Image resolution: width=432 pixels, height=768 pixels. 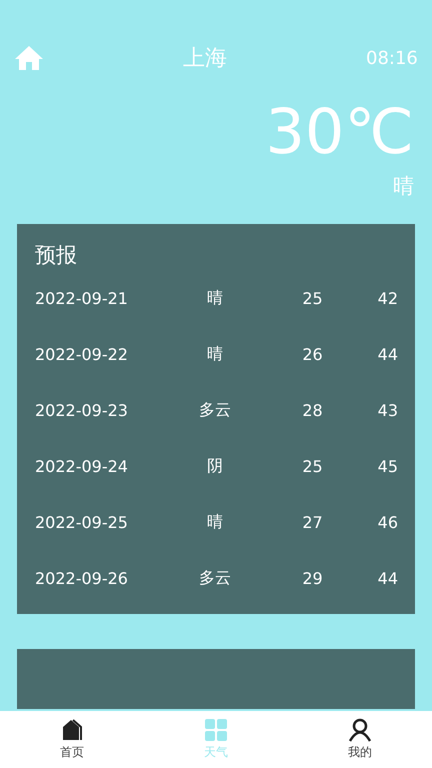 I want to click on home-icon, so click(x=29, y=58).